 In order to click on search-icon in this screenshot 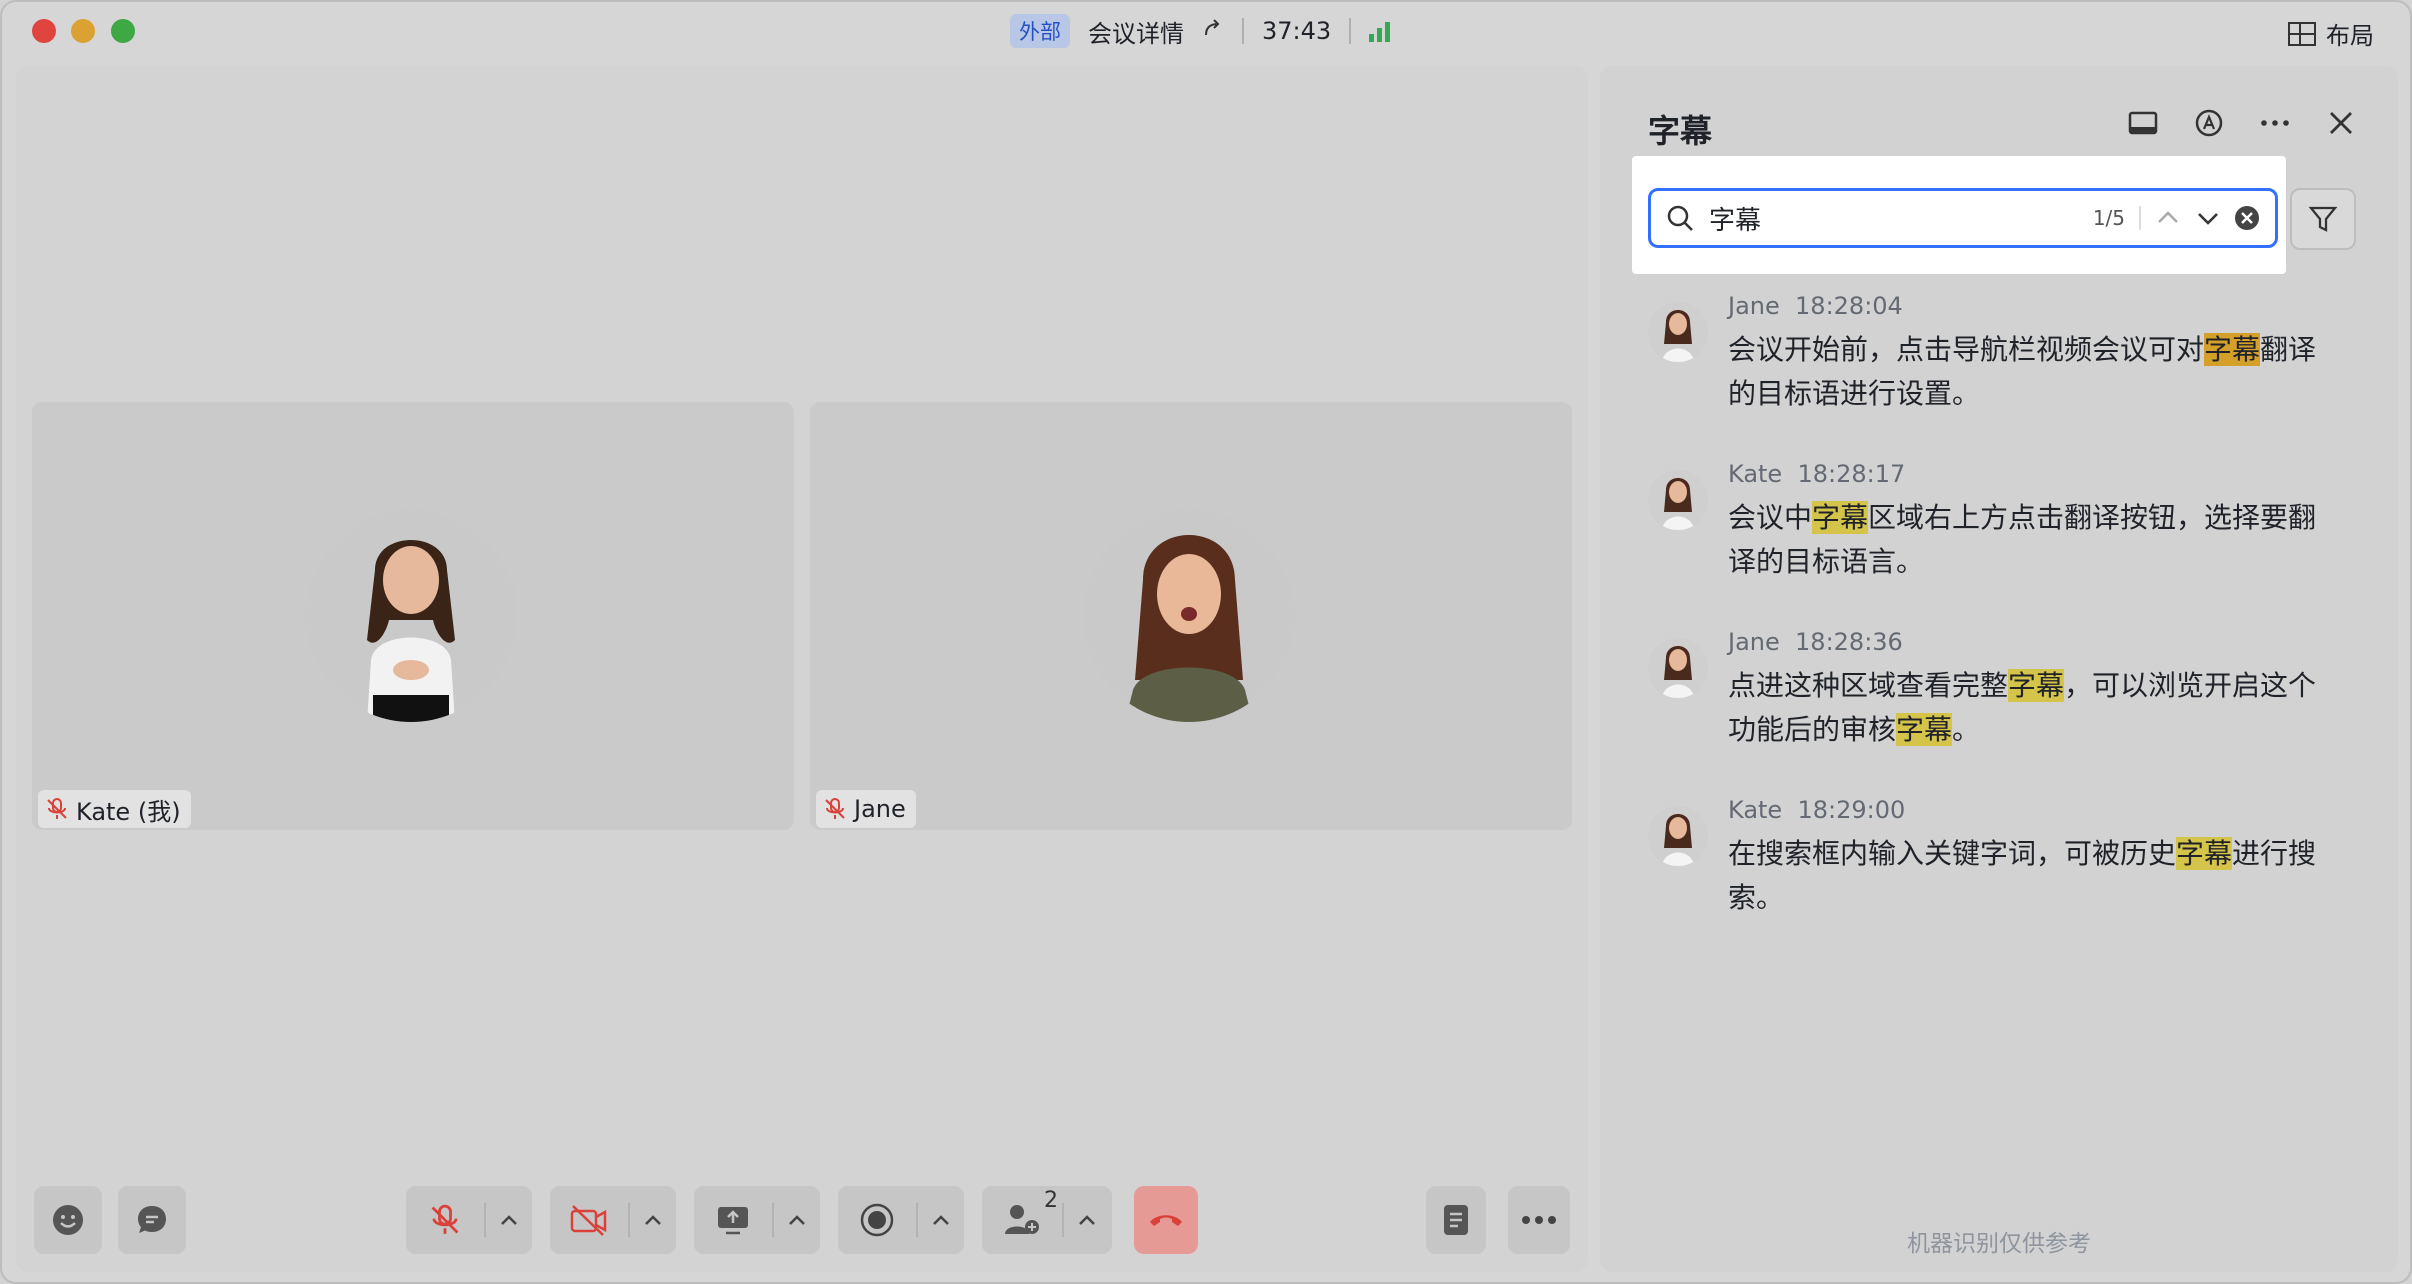, I will do `click(1680, 218)`.